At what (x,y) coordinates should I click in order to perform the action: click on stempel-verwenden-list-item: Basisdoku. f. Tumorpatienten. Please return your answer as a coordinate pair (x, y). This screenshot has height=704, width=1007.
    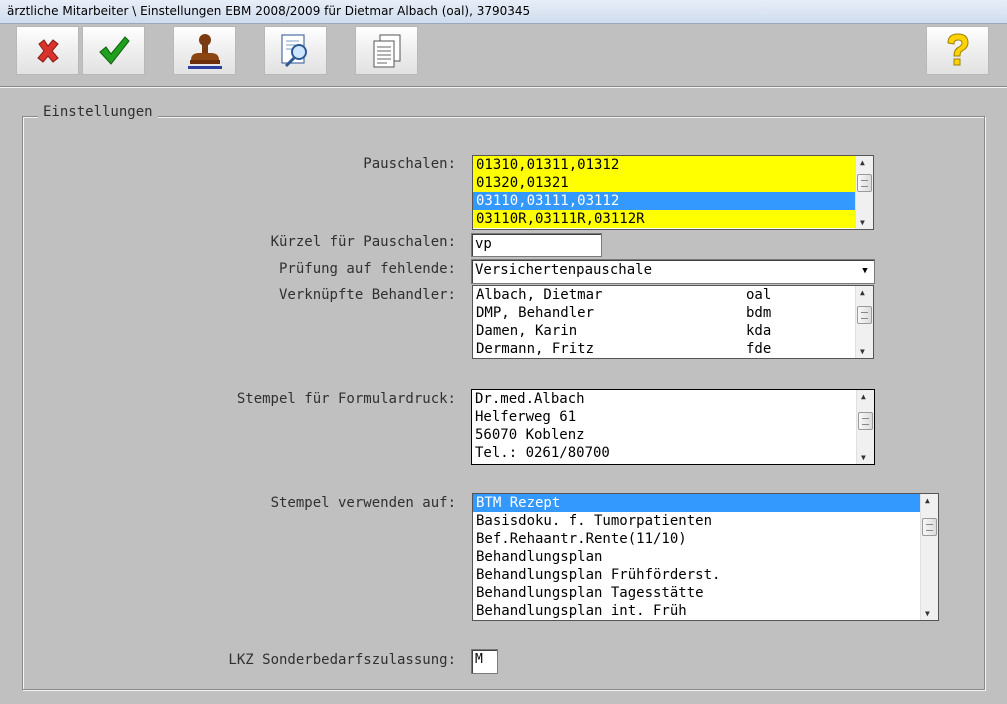
    Looking at the image, I should click on (705, 521).